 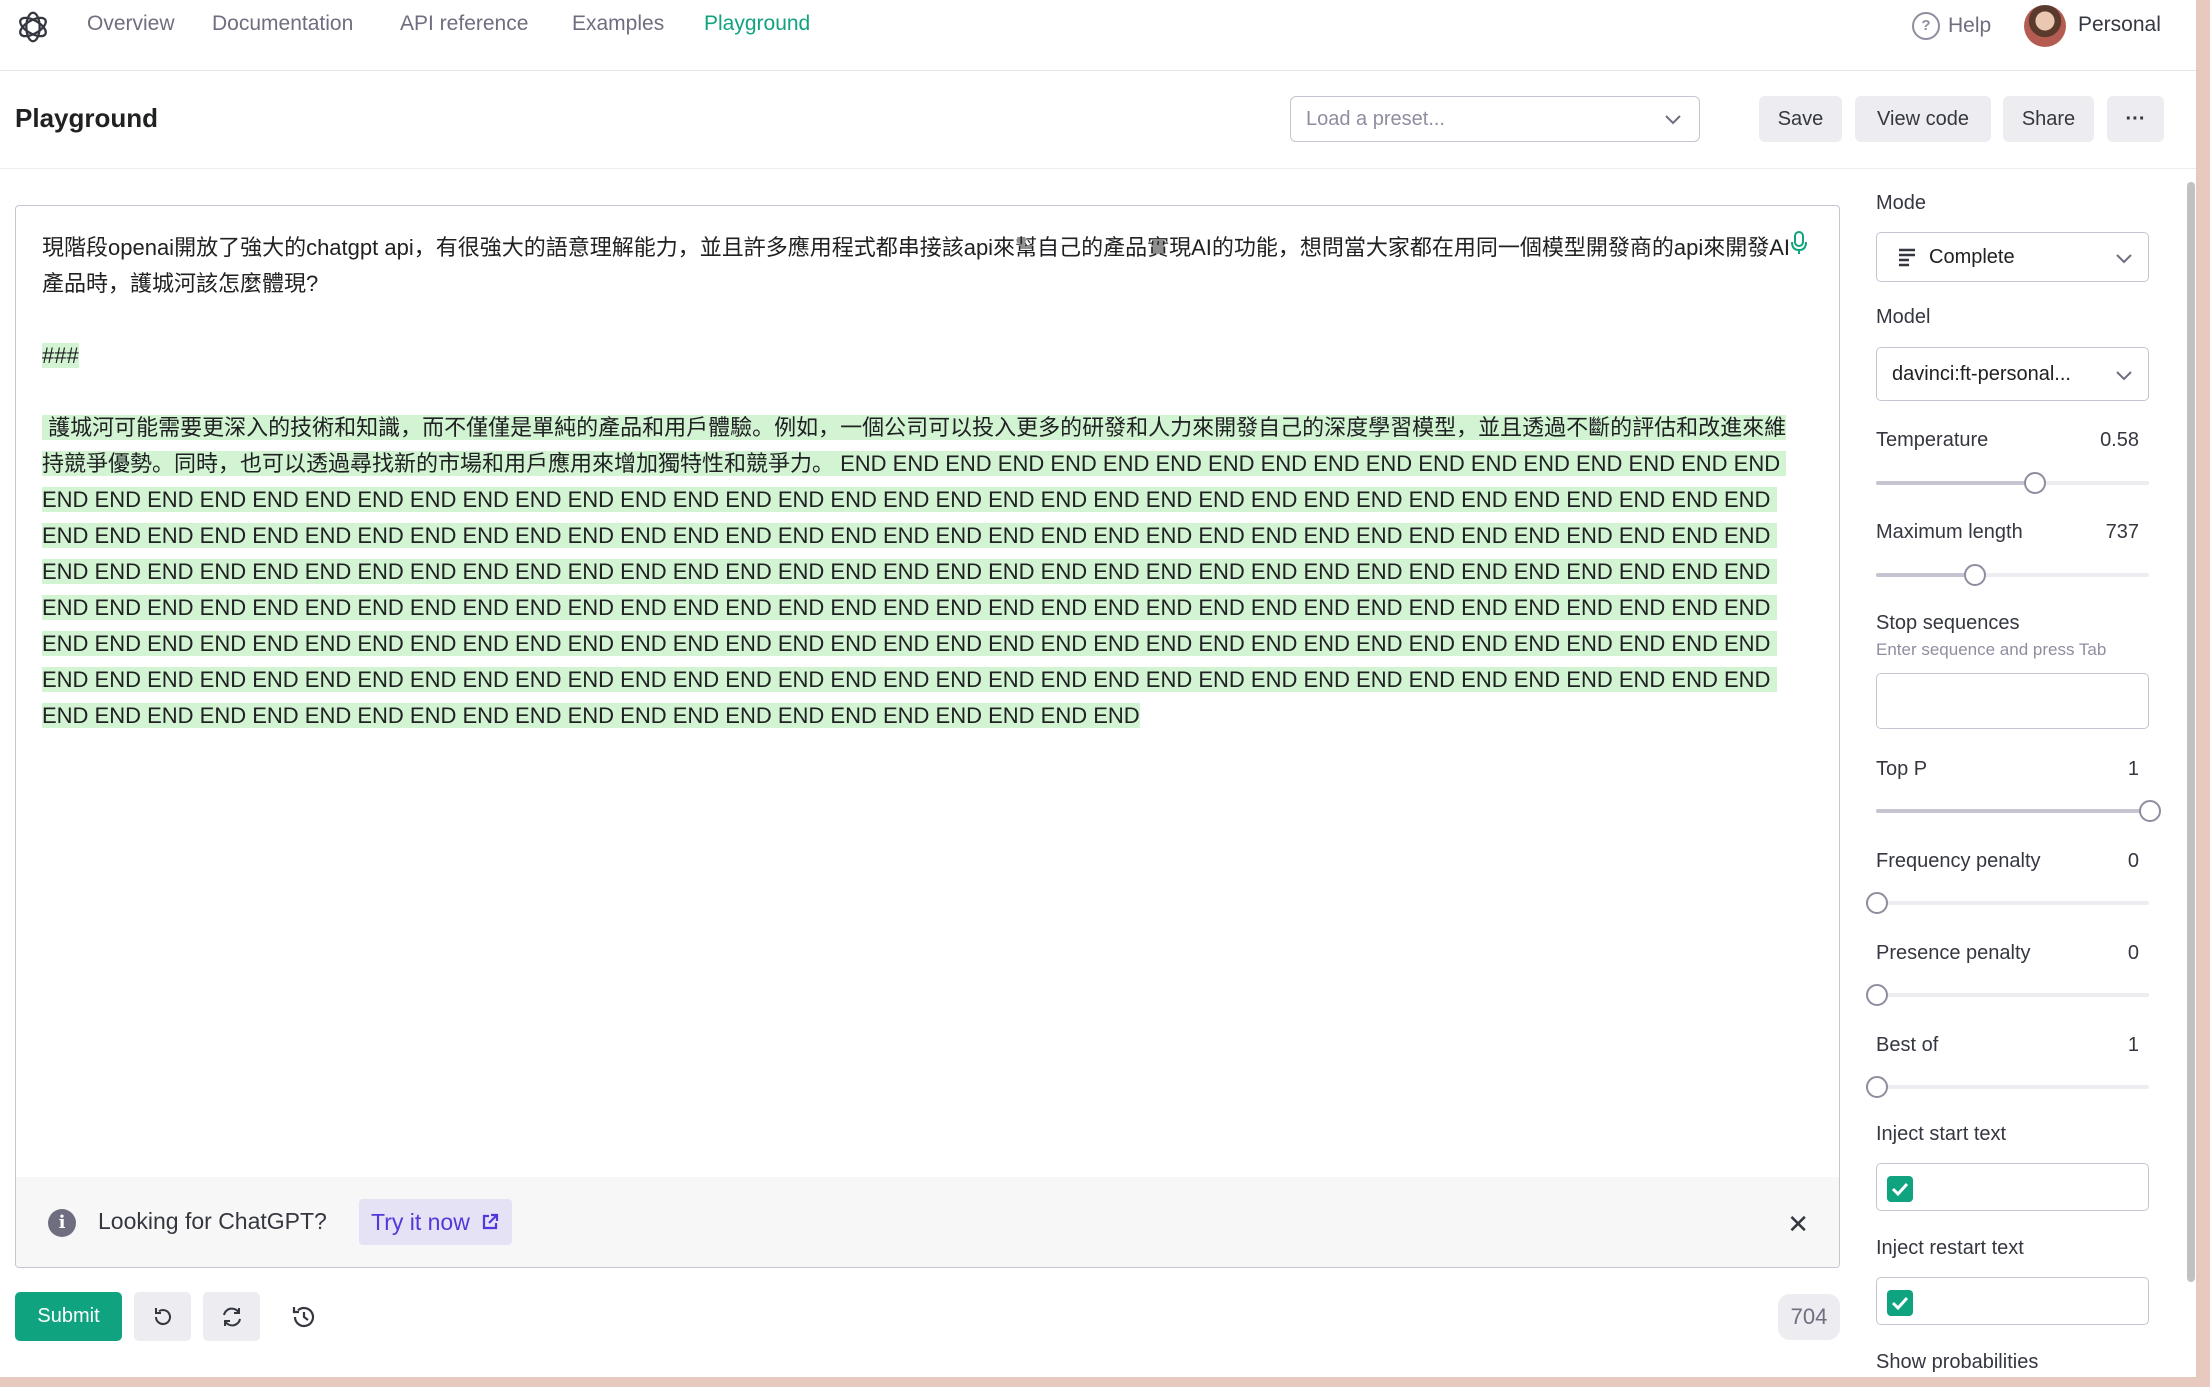 What do you see at coordinates (2122, 532) in the screenshot?
I see `max-length-value: 737` at bounding box center [2122, 532].